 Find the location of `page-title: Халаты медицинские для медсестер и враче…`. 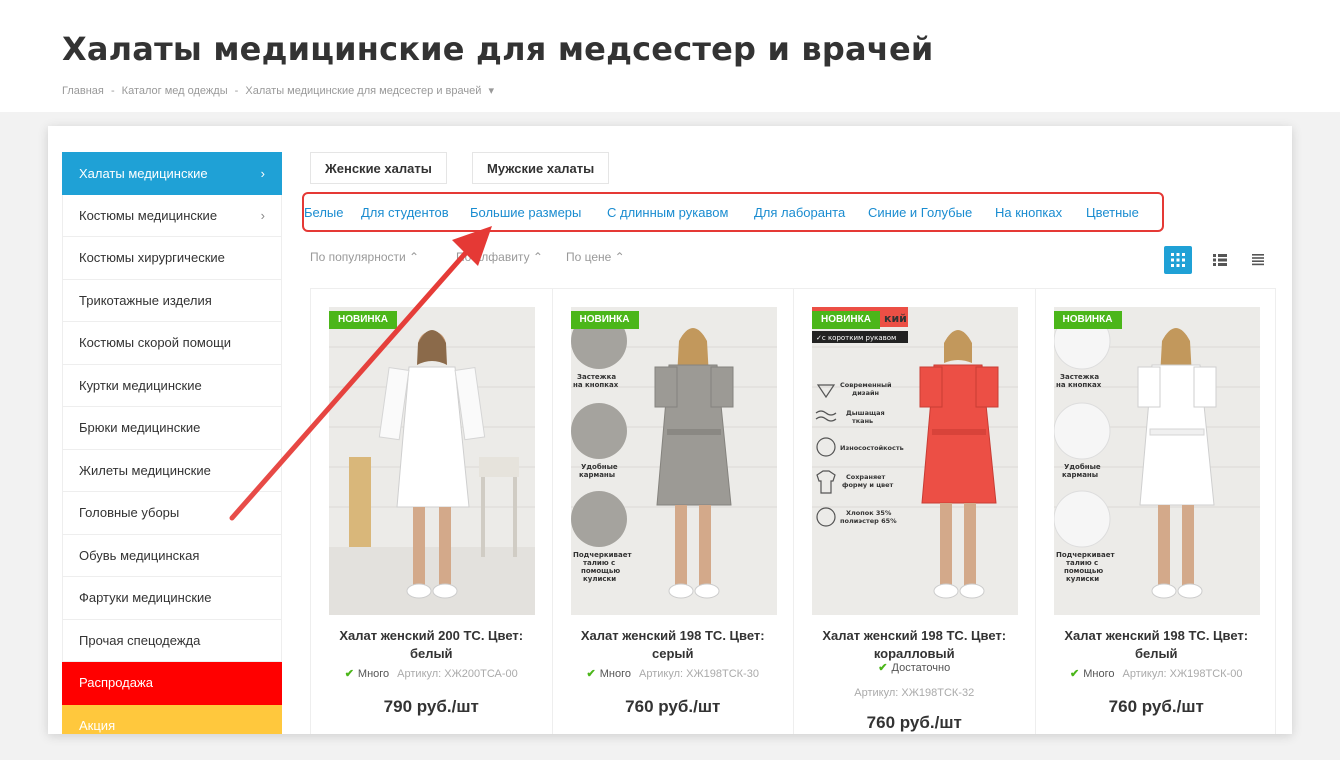

page-title: Халаты медицинские для медсестер и враче… is located at coordinates (498, 49).